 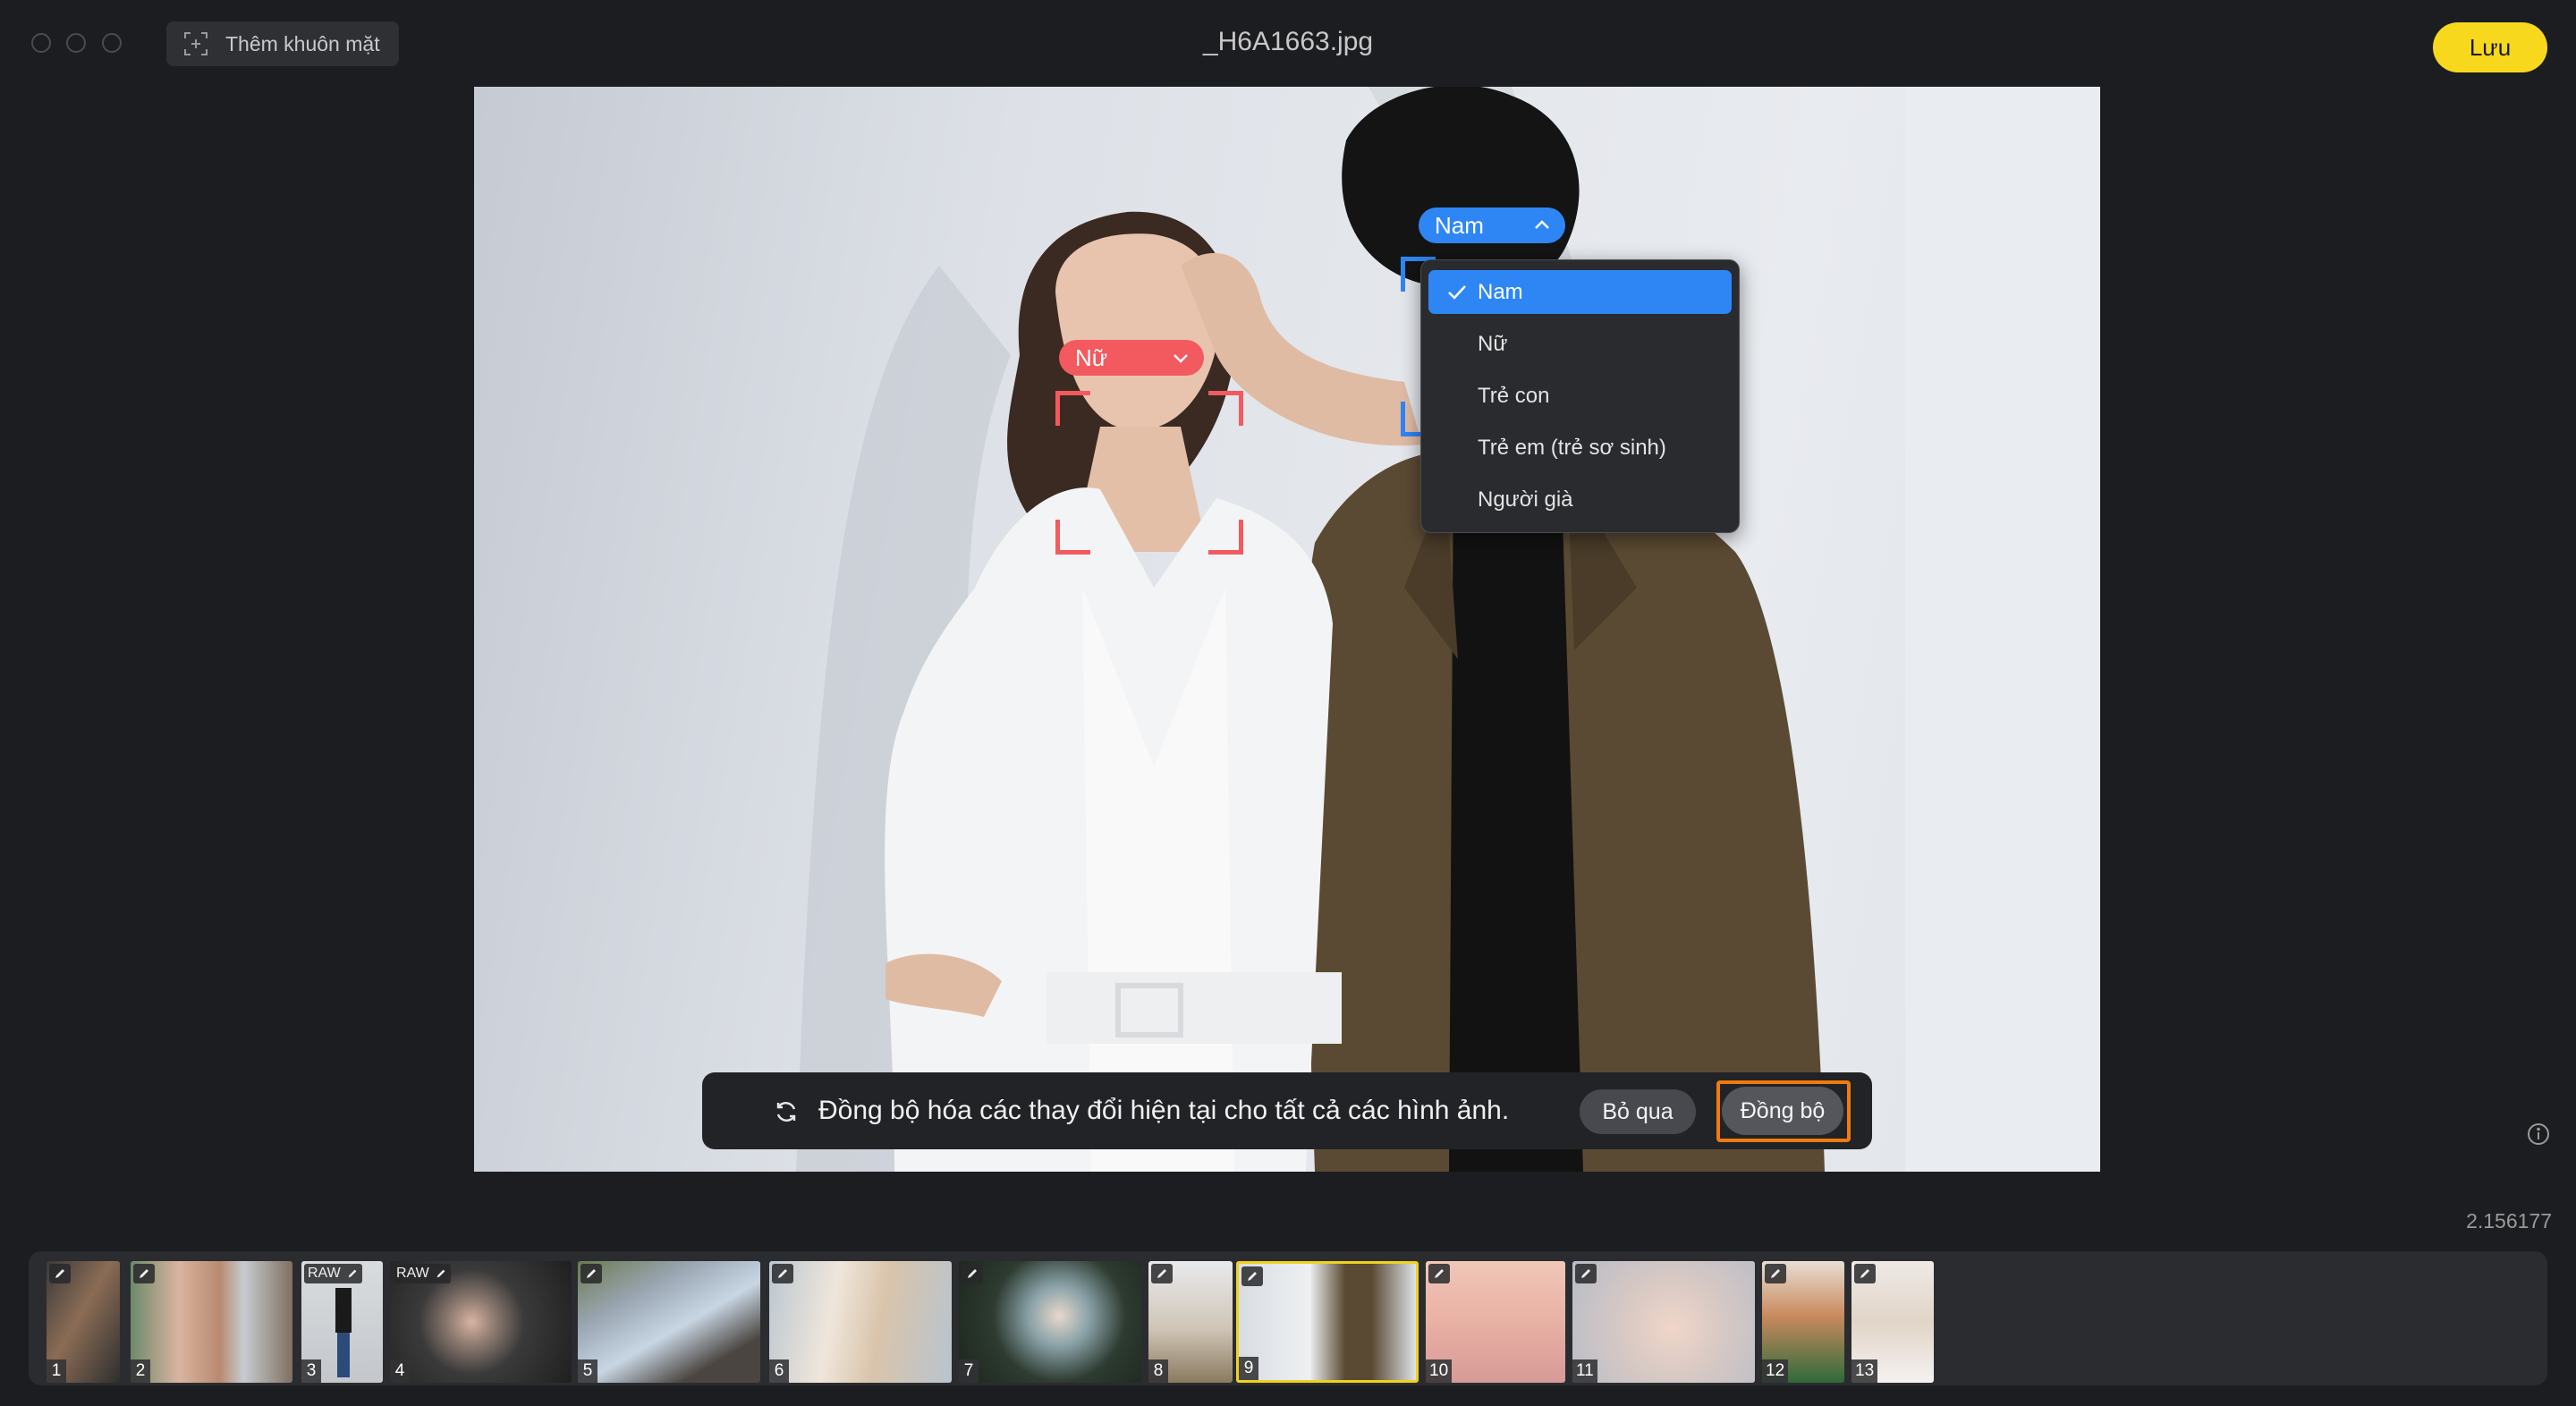 What do you see at coordinates (1050, 1322) in the screenshot?
I see `thumbnail-7: 7` at bounding box center [1050, 1322].